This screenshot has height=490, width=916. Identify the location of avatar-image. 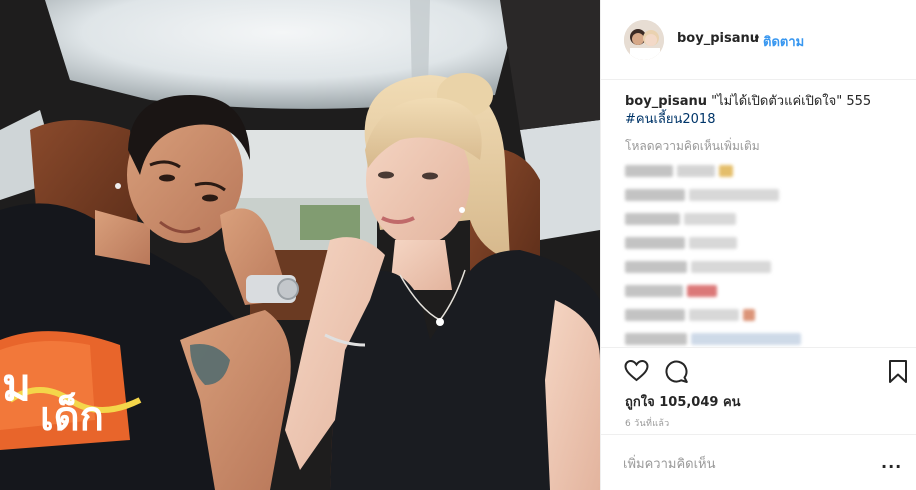
(644, 40).